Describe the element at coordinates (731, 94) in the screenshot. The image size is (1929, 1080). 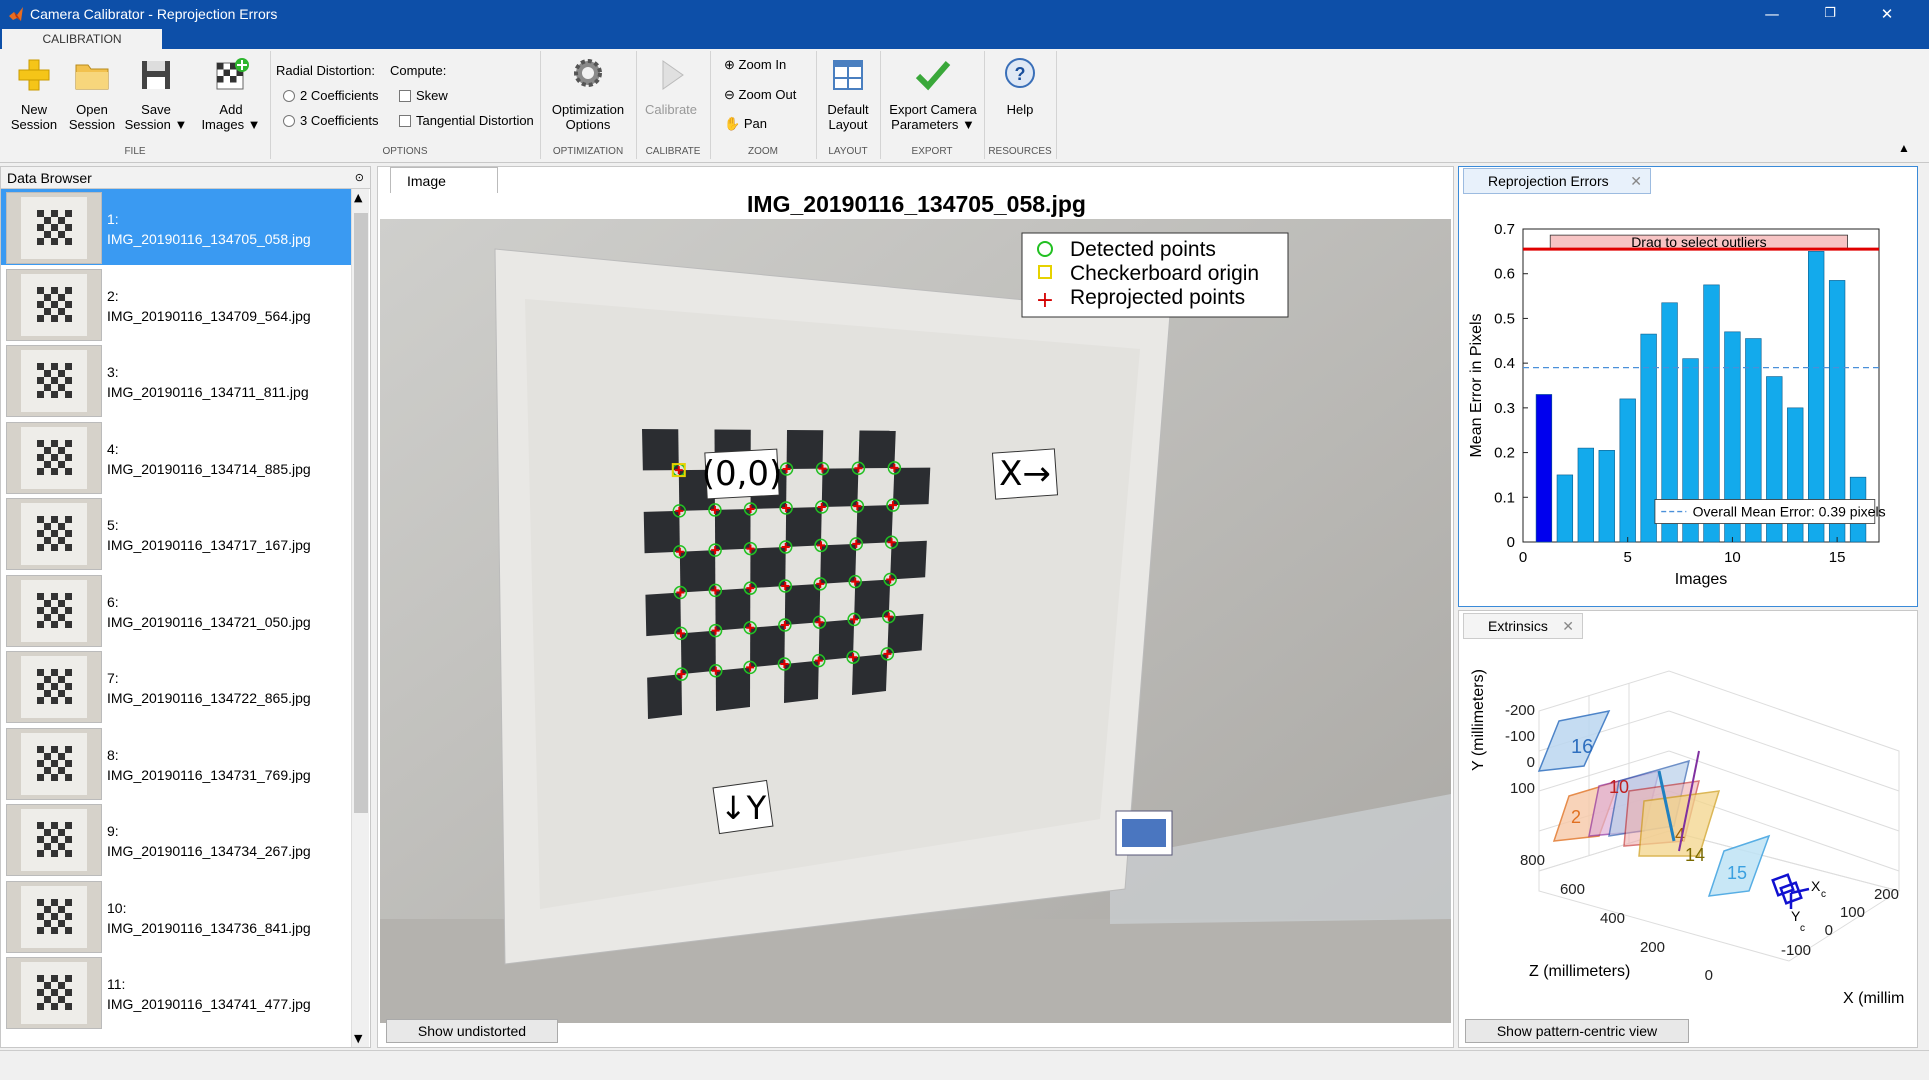
I see `zoom-out-icon: ⊖` at that location.